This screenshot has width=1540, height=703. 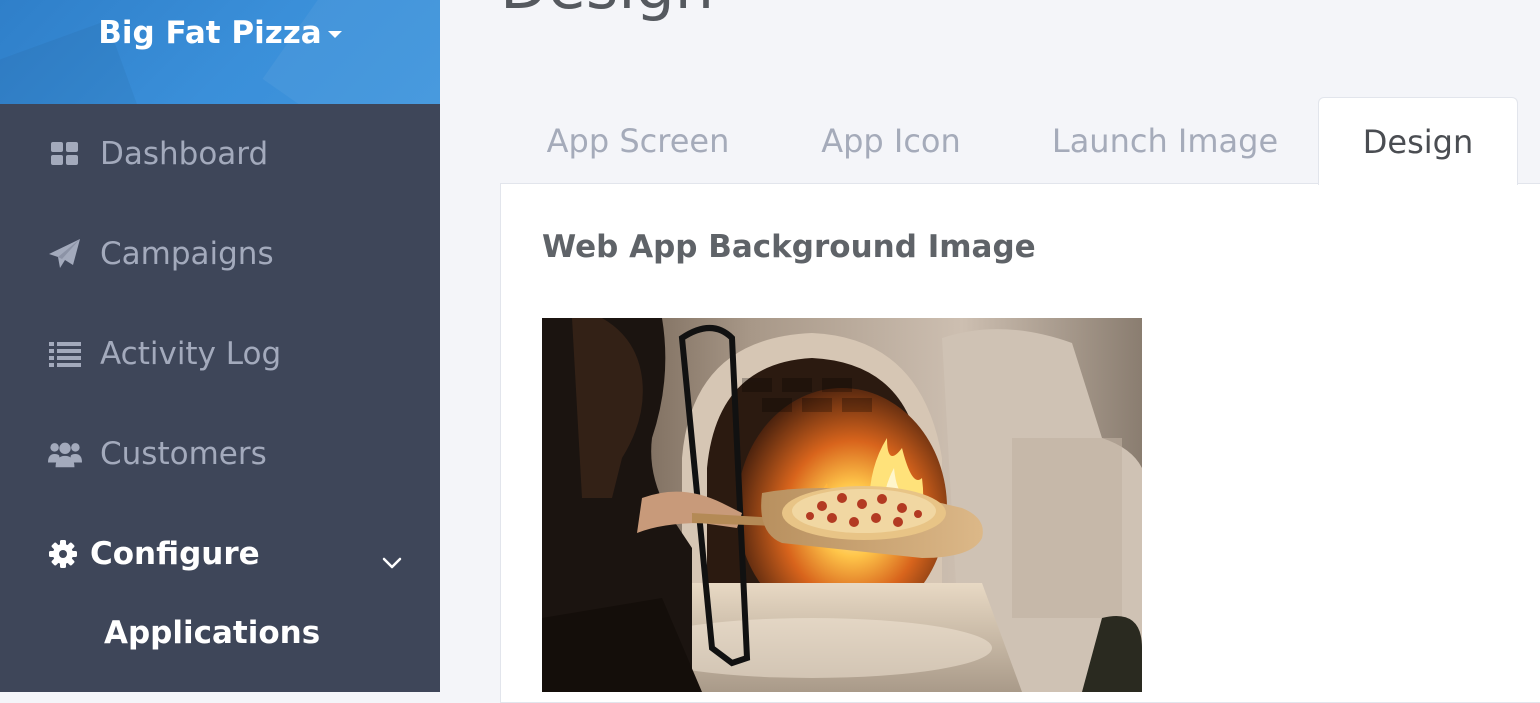 I want to click on sidebar-item-activity-log: Activity Log, so click(x=220, y=354).